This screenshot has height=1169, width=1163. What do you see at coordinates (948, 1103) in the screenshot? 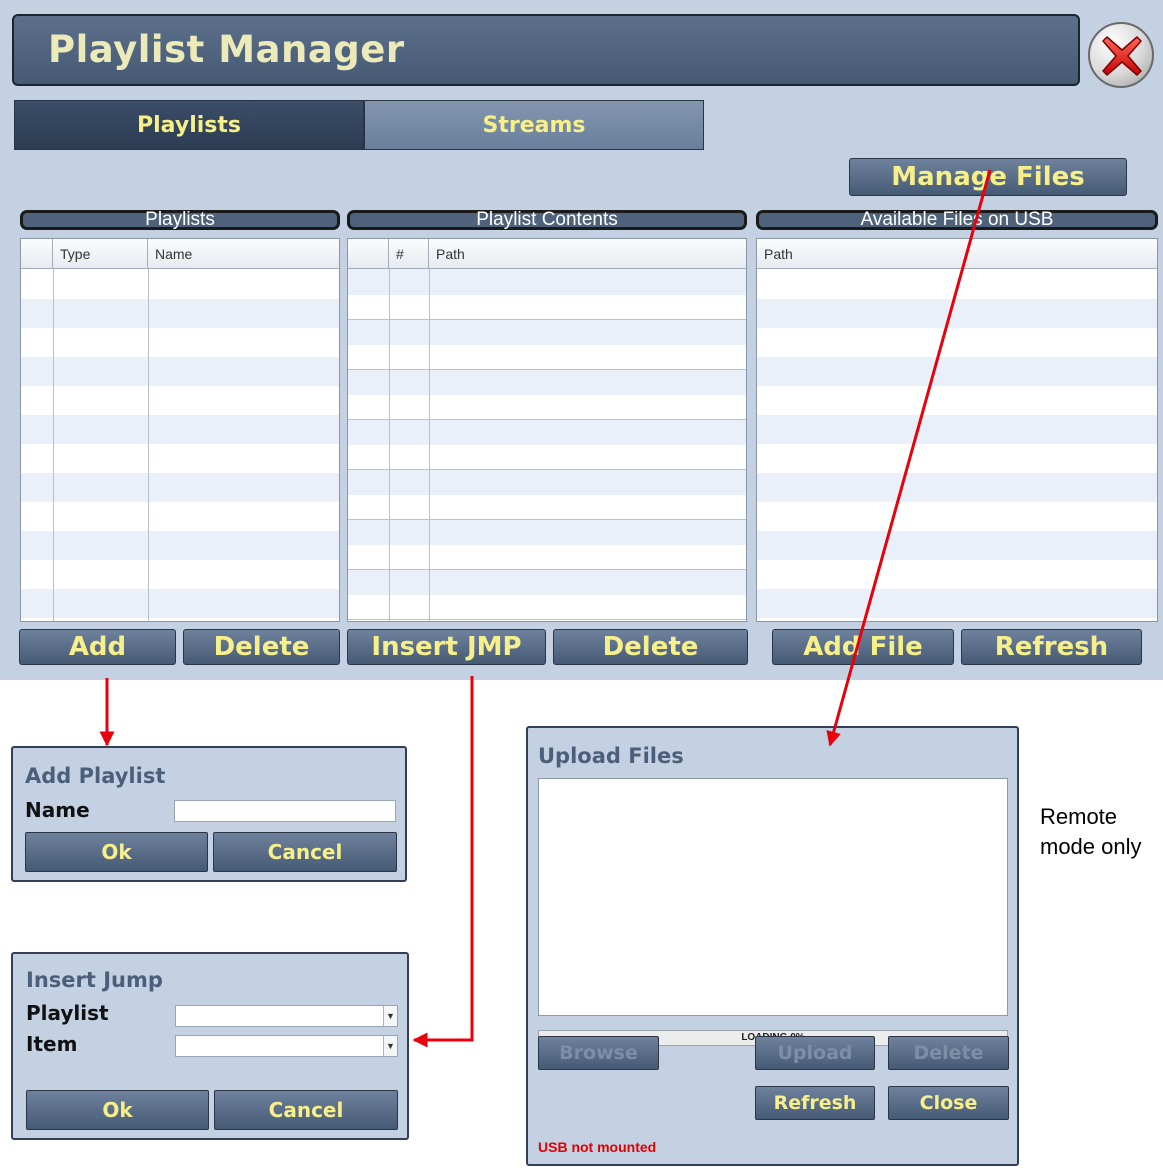
I see `close-button: Close` at bounding box center [948, 1103].